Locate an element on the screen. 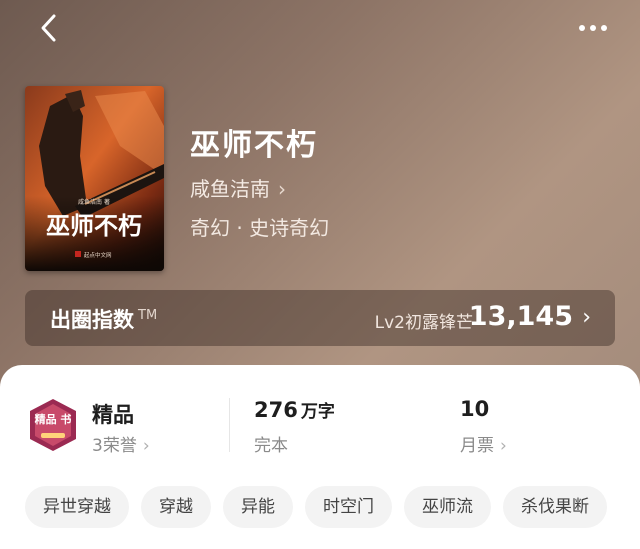 Image resolution: width=640 pixels, height=549 pixels. stat-divider is located at coordinates (229, 425).